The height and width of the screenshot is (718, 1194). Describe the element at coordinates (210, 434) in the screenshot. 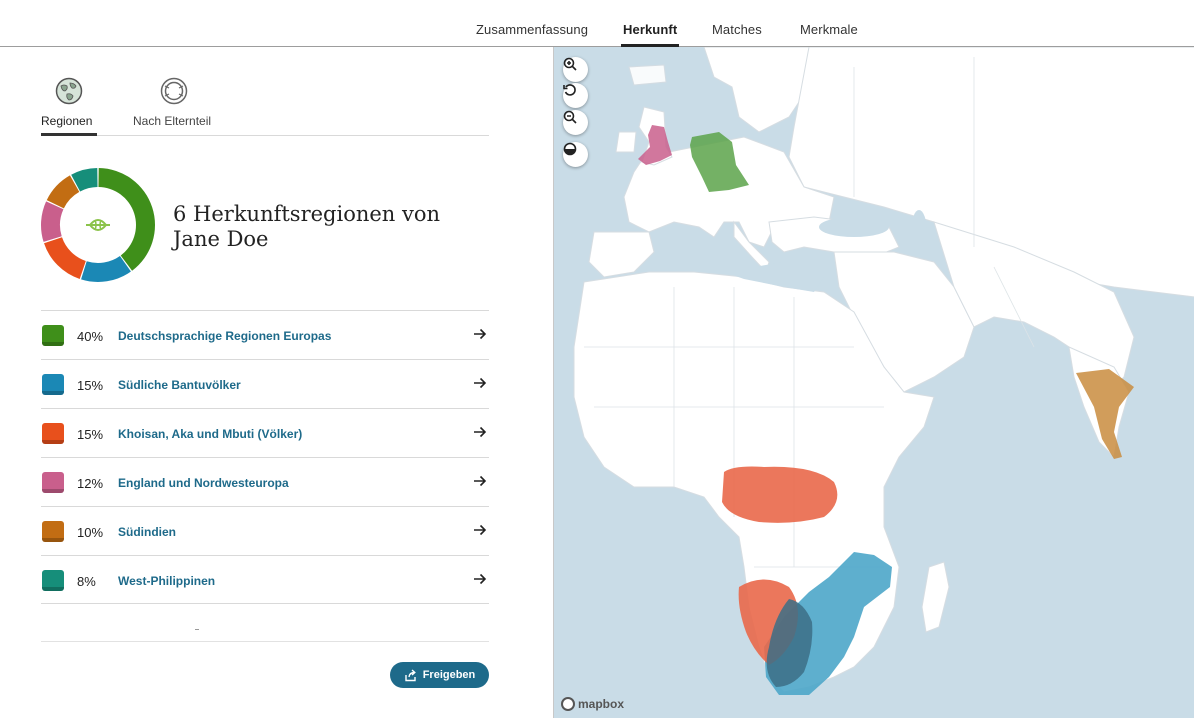

I see `region-name: Khoisan, Aka und Mbuti (Völker)` at that location.